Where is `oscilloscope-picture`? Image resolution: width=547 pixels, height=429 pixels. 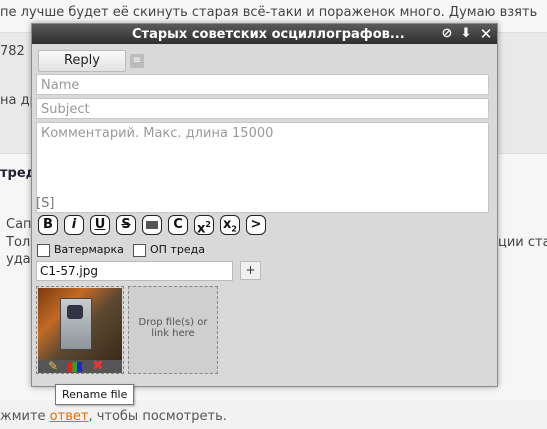
oscilloscope-picture is located at coordinates (76, 324).